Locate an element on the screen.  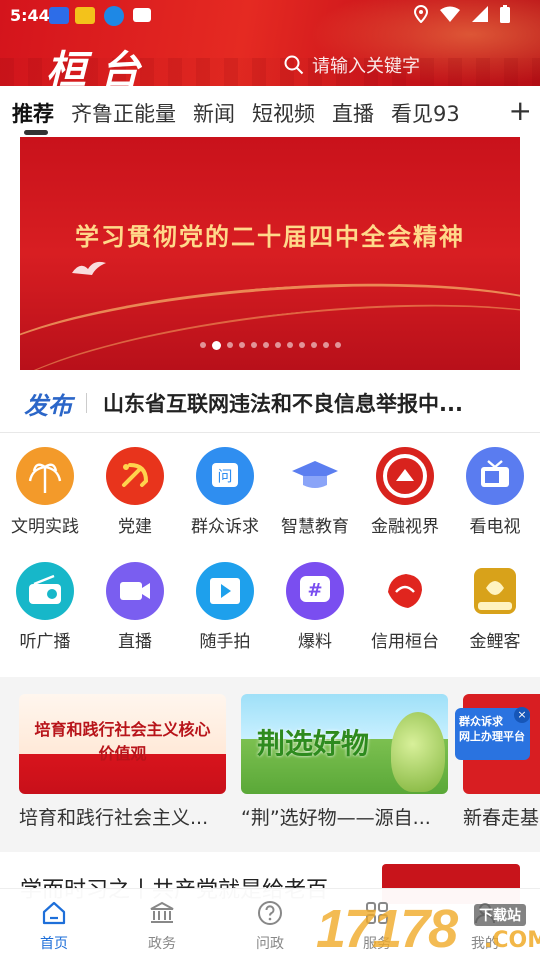
tv-icon is located at coordinates (495, 476).